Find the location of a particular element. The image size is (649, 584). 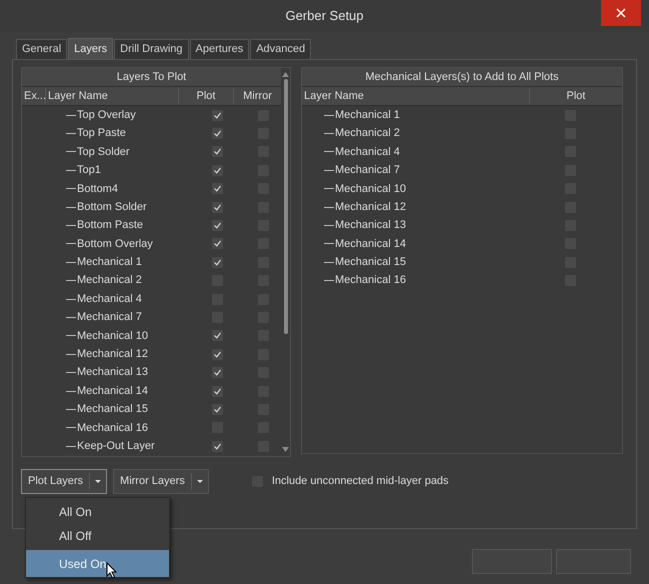

close-button is located at coordinates (621, 13).